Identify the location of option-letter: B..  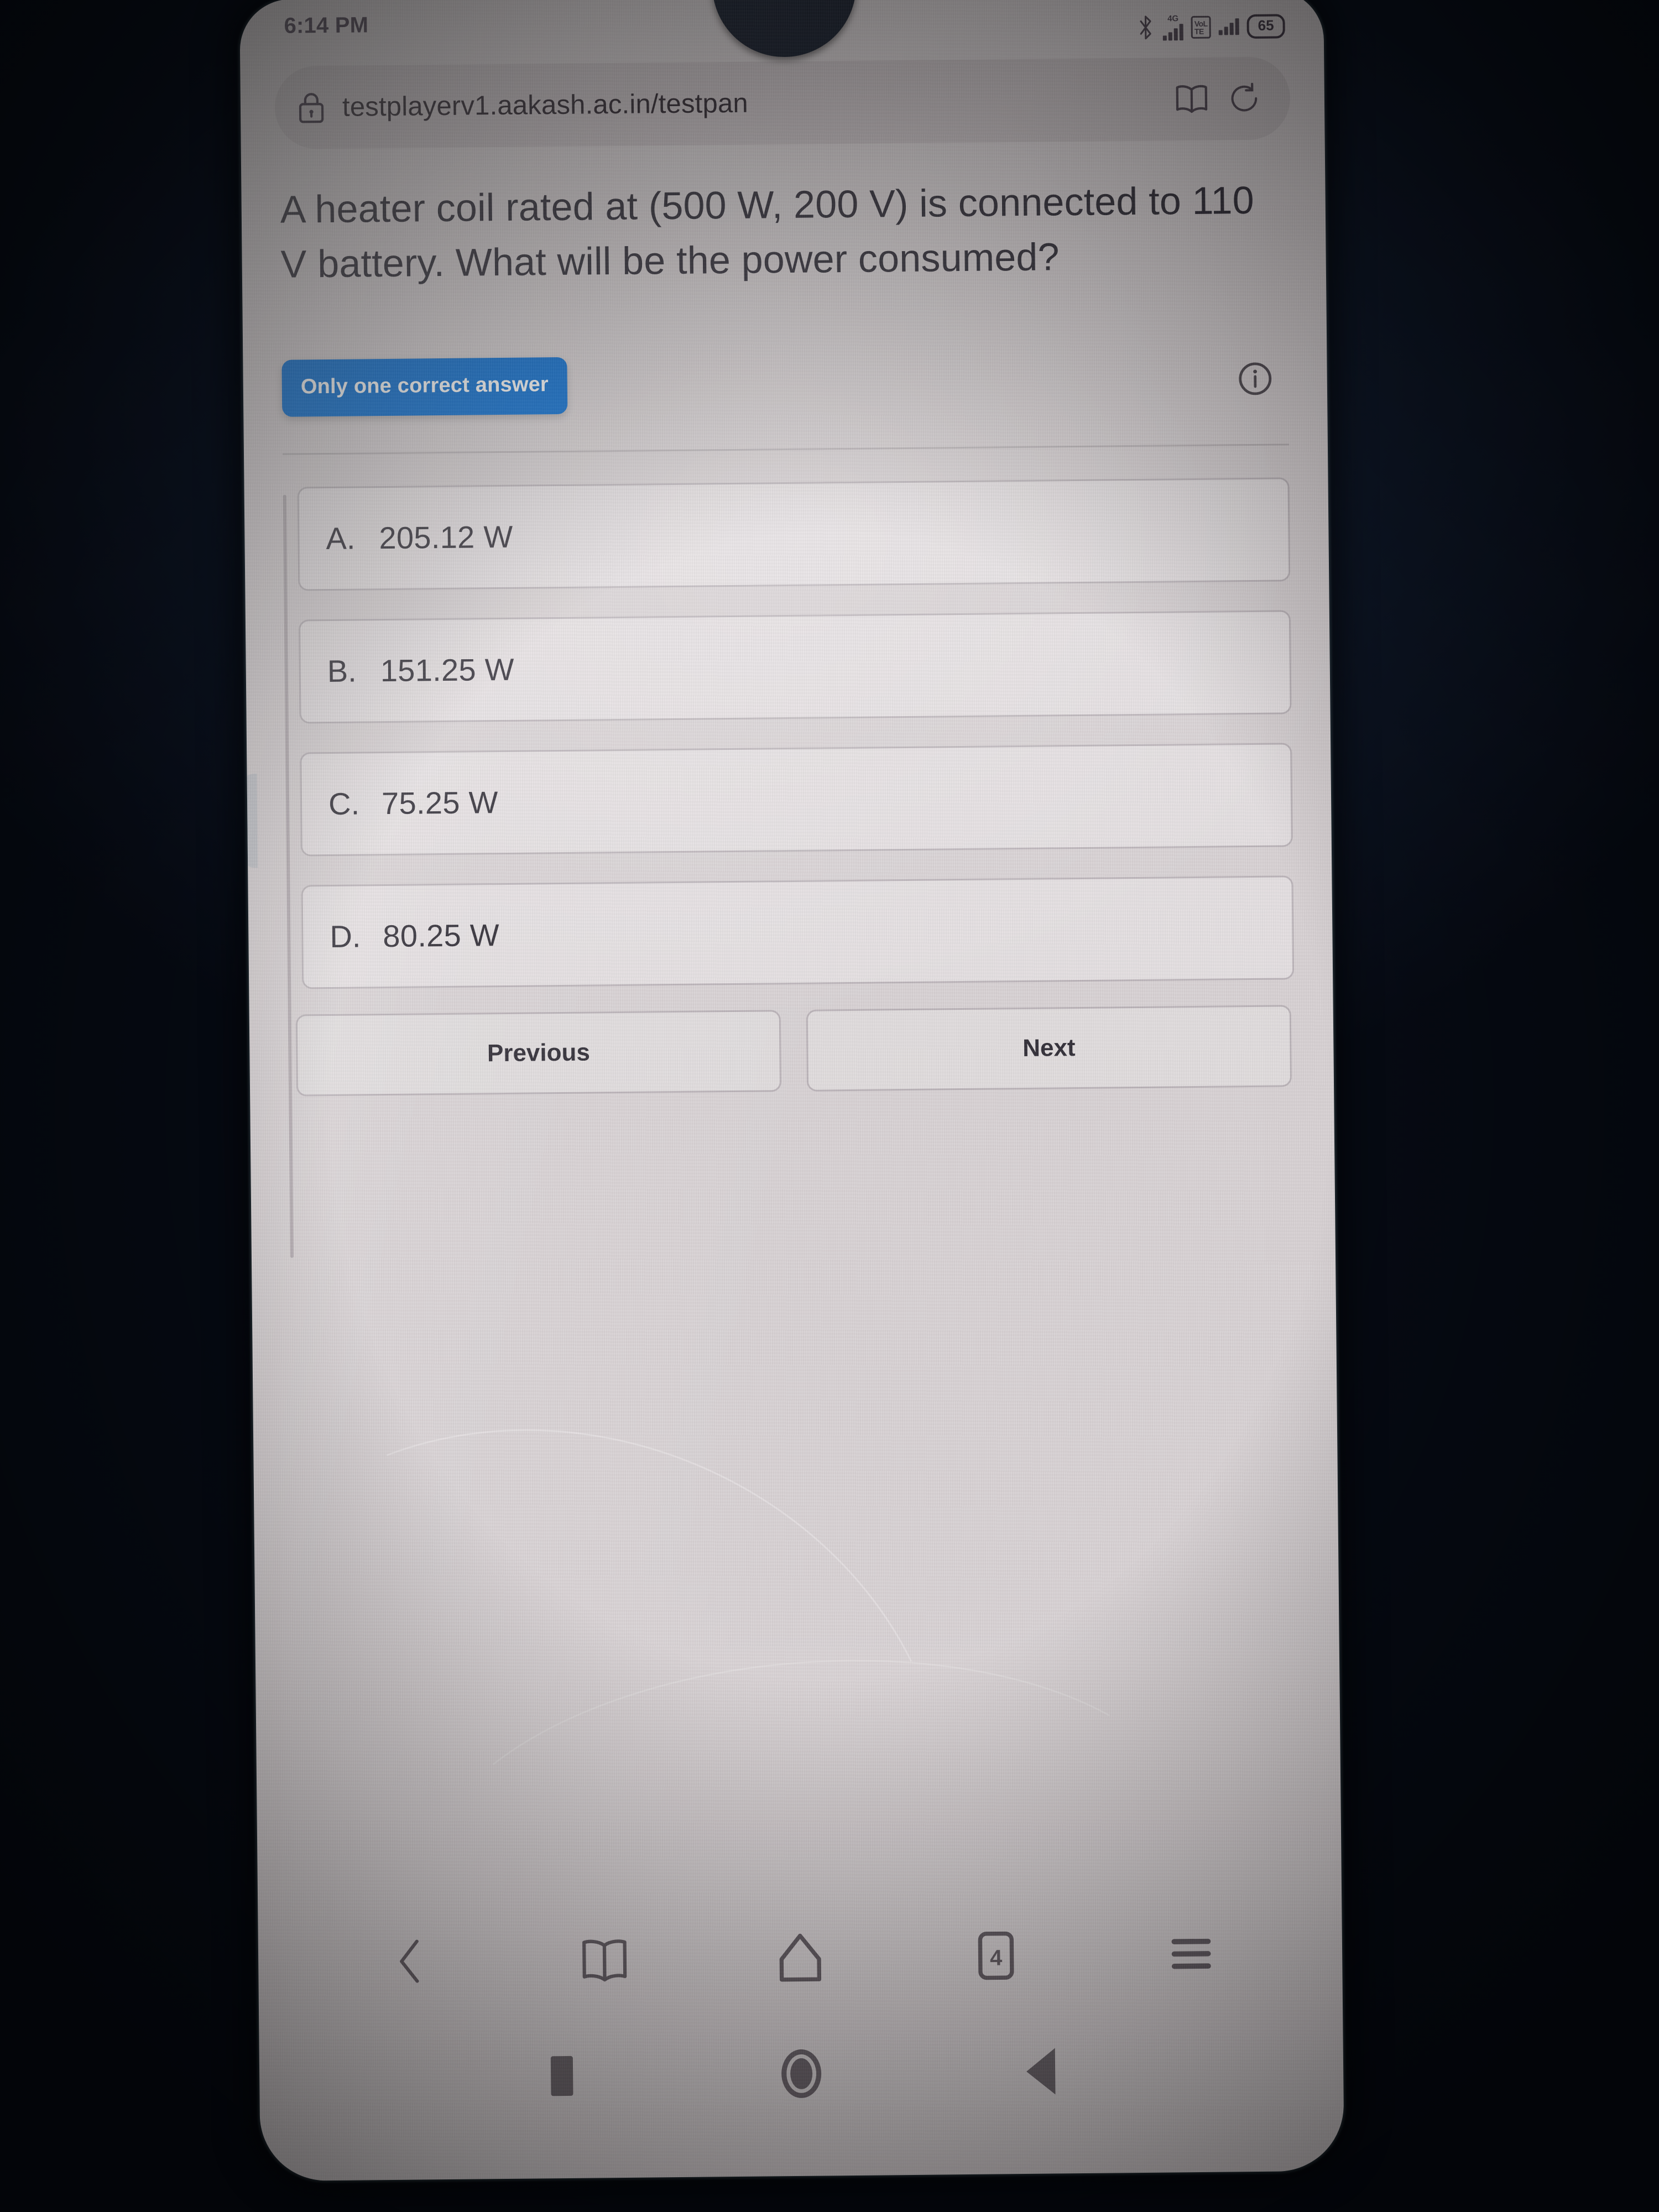
(342, 671).